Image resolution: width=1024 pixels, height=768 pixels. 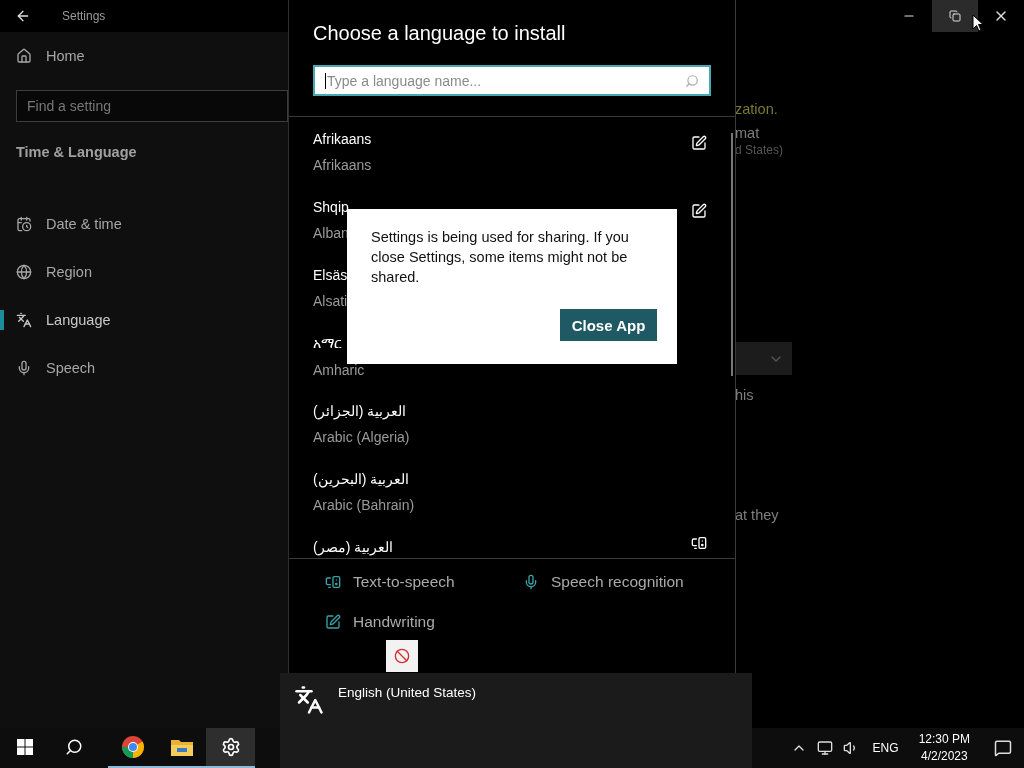 What do you see at coordinates (361, 437) in the screenshot?
I see `english-name: Arabic (Algeria)` at bounding box center [361, 437].